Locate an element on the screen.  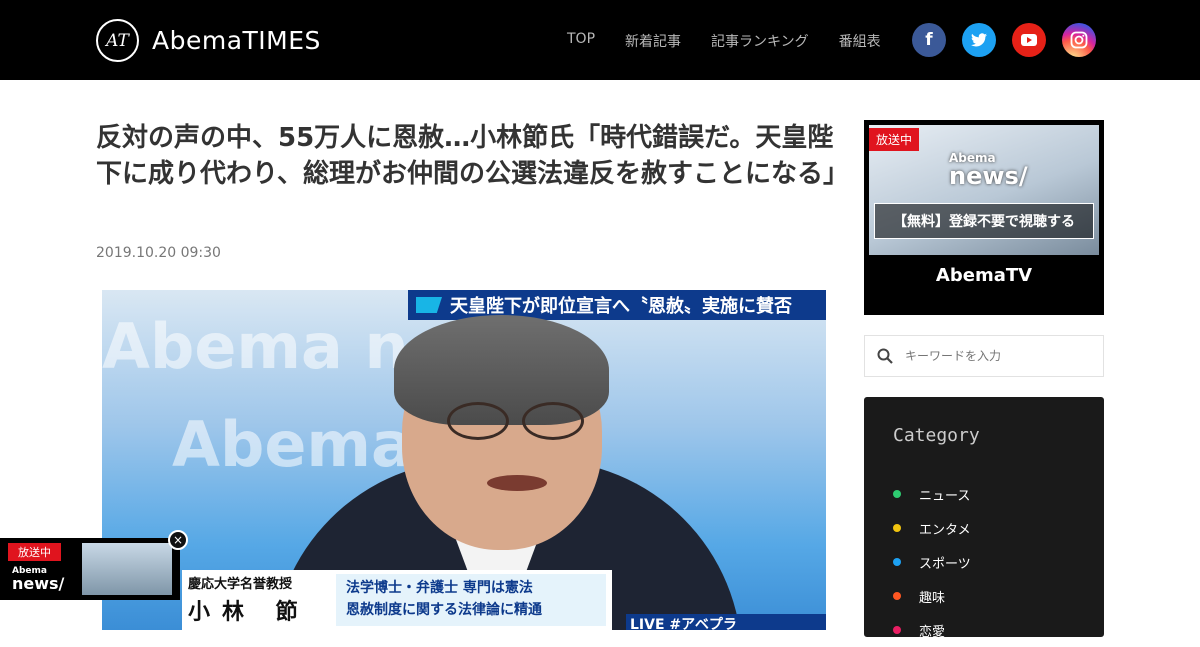
logo-text: AbemaTIMES is located at coordinates (236, 40).